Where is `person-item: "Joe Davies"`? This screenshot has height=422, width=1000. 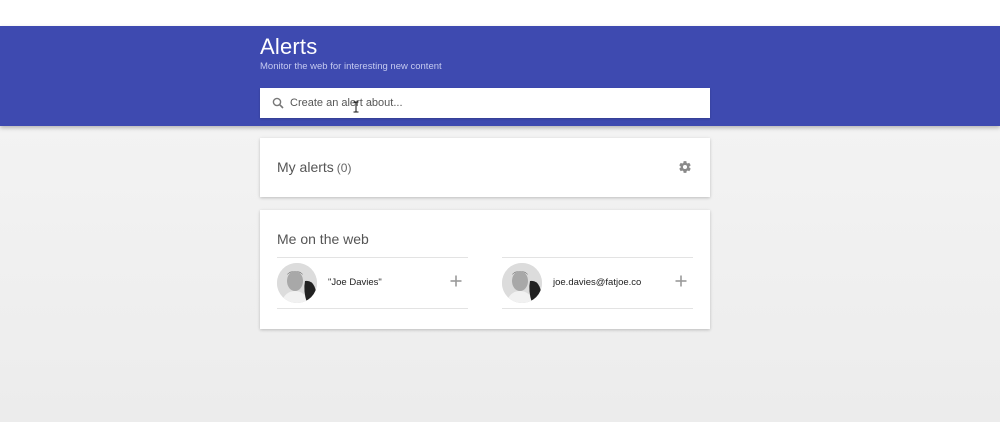
person-item: "Joe Davies" is located at coordinates (372, 283).